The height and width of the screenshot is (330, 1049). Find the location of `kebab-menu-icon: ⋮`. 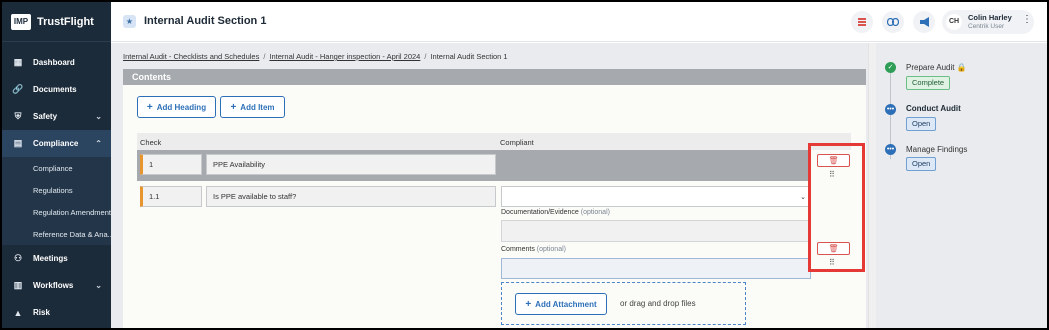

kebab-menu-icon: ⋮ is located at coordinates (1027, 19).